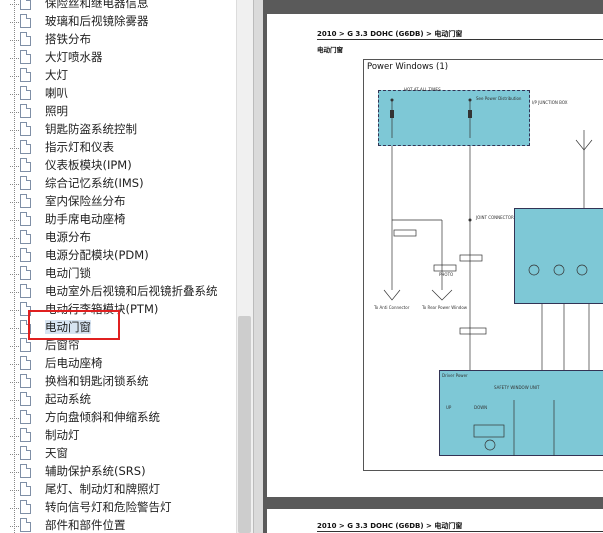 The image size is (603, 533). What do you see at coordinates (550, 102) in the screenshot?
I see `junction-box-label: I/P JUNCTION BOX` at bounding box center [550, 102].